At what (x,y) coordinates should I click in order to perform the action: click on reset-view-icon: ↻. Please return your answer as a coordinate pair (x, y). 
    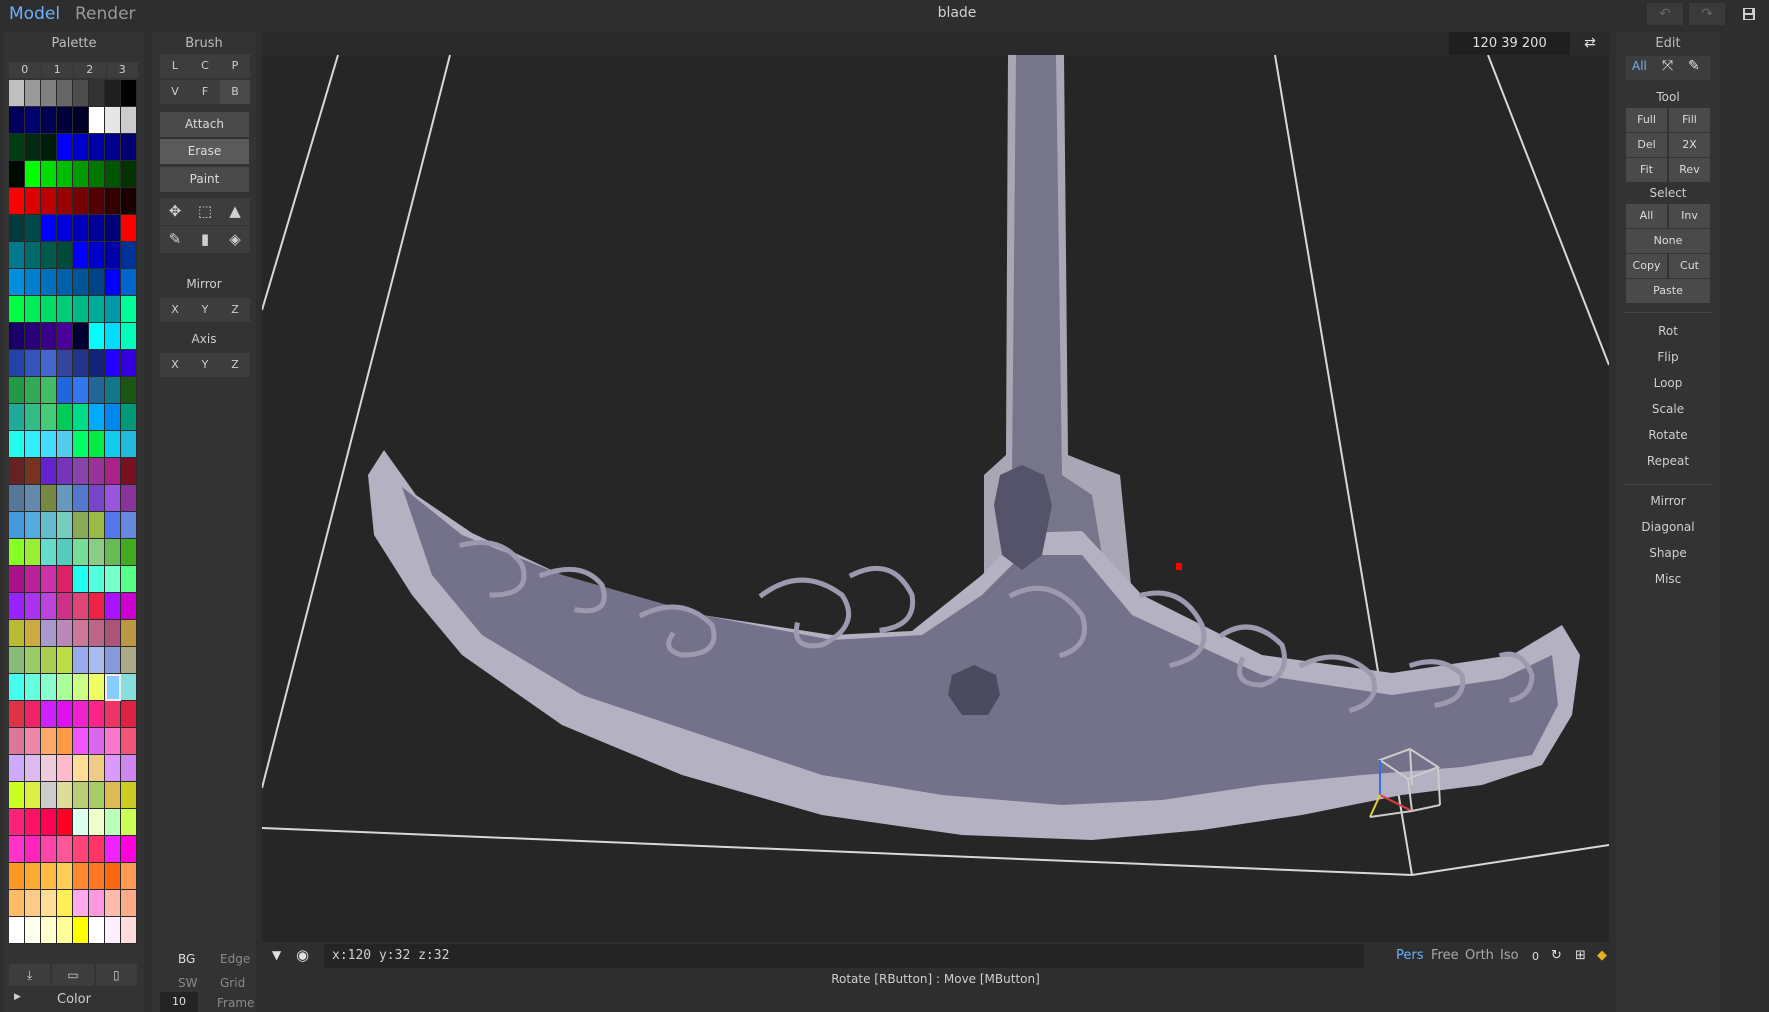
    Looking at the image, I should click on (1556, 955).